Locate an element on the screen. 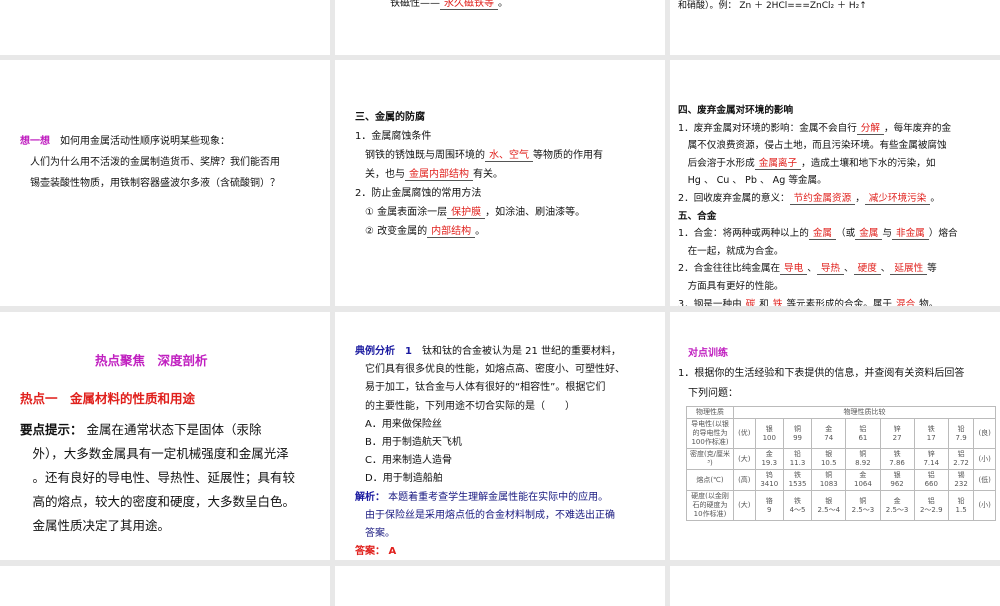 The width and height of the screenshot is (1000, 606). text-segment: 与 is located at coordinates (887, 234).